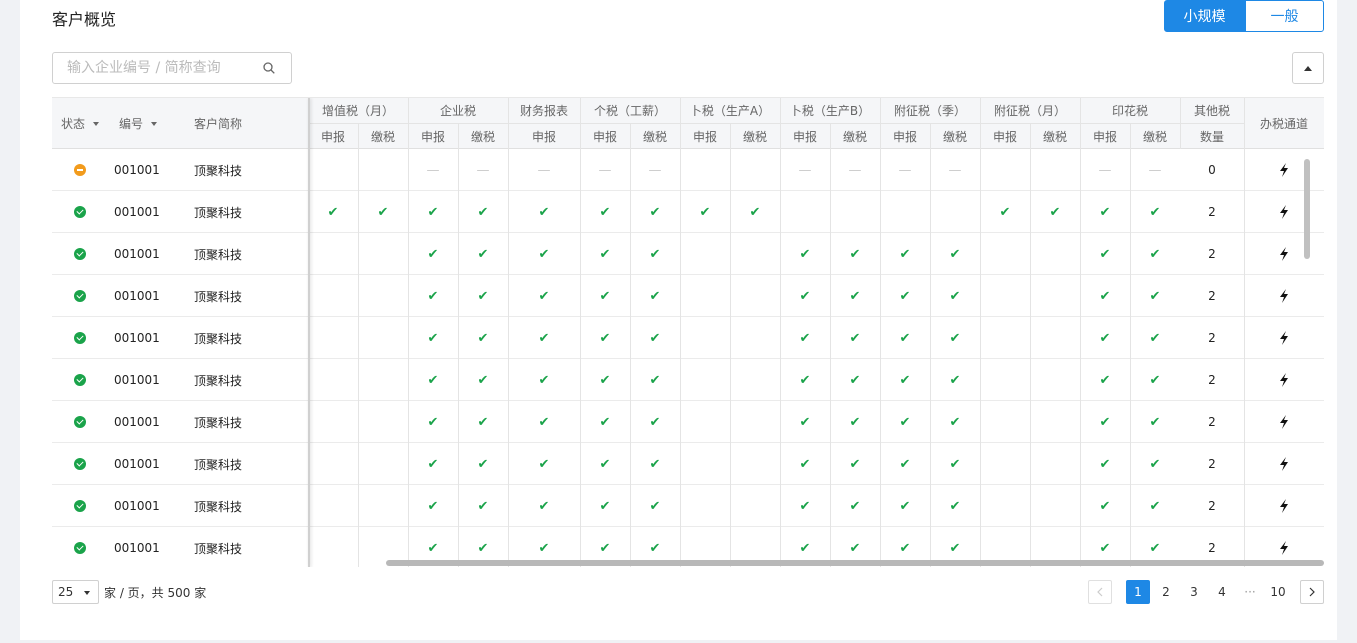 This screenshot has height=643, width=1357. I want to click on page-2: 2, so click(1166, 592).